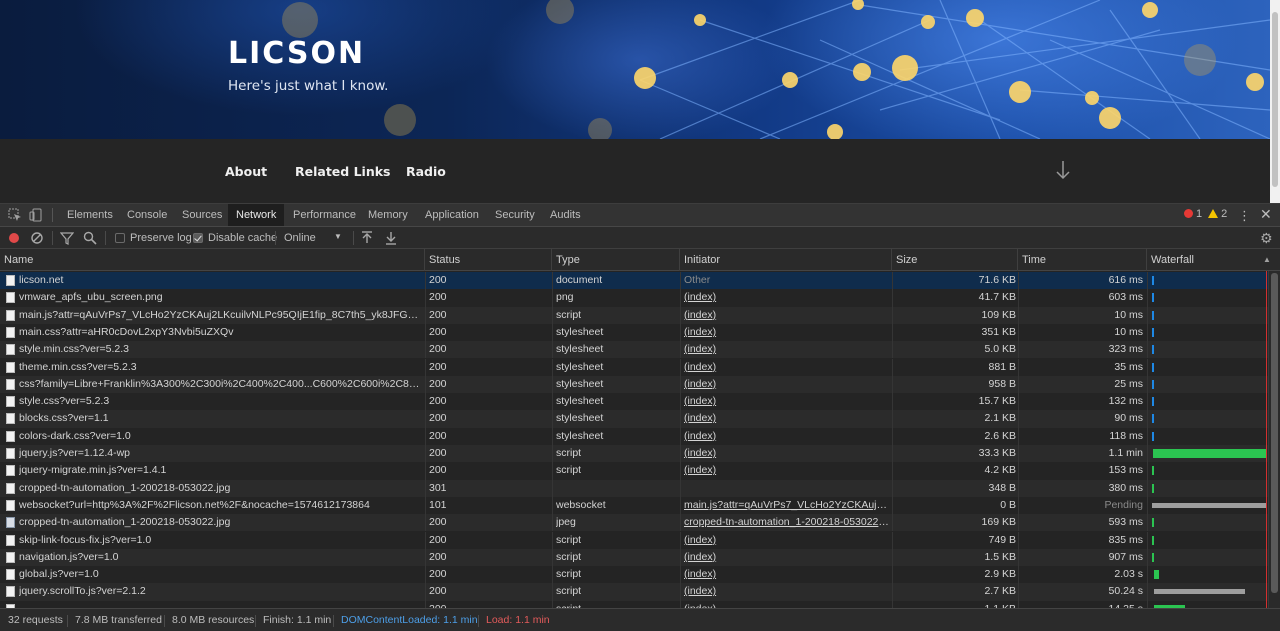 The image size is (1280, 631). I want to click on filter-icon, so click(67, 238).